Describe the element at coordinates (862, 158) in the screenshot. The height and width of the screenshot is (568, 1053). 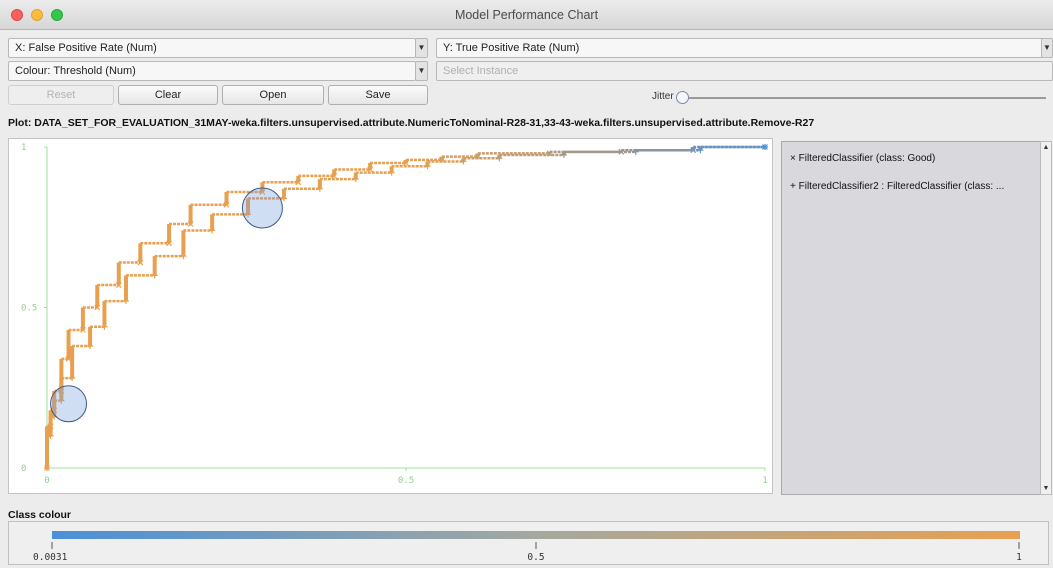
I see `legend-item-filteredclassifier: × FilteredClassifier (class: Good)` at that location.